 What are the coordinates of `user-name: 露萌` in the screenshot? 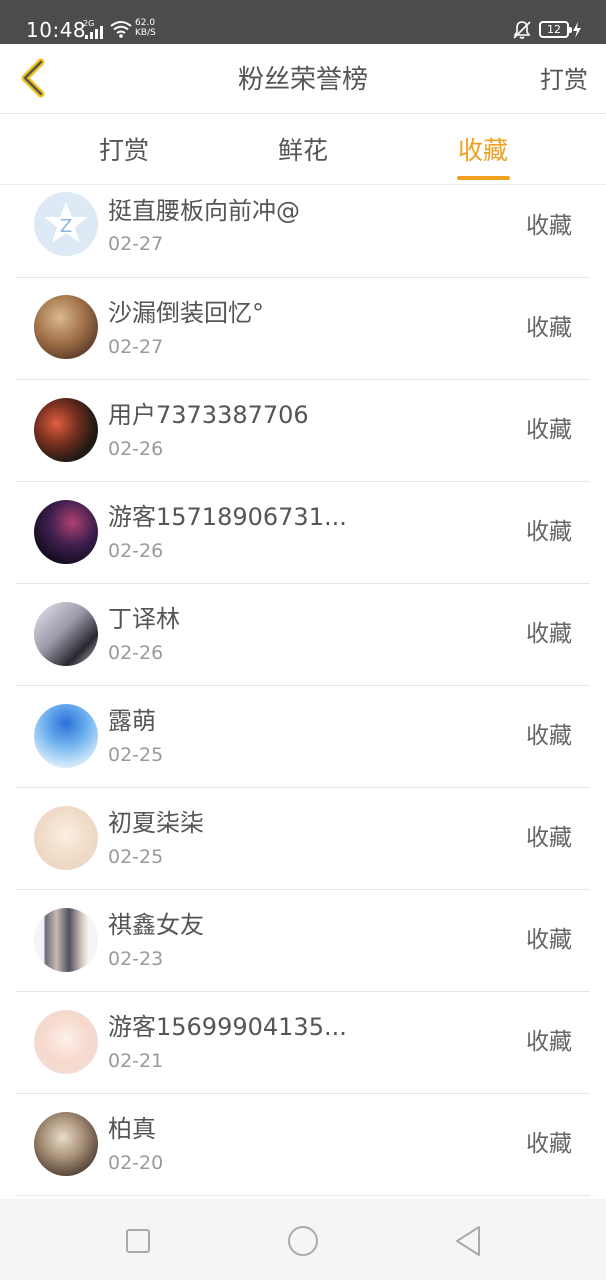 It's located at (132, 721).